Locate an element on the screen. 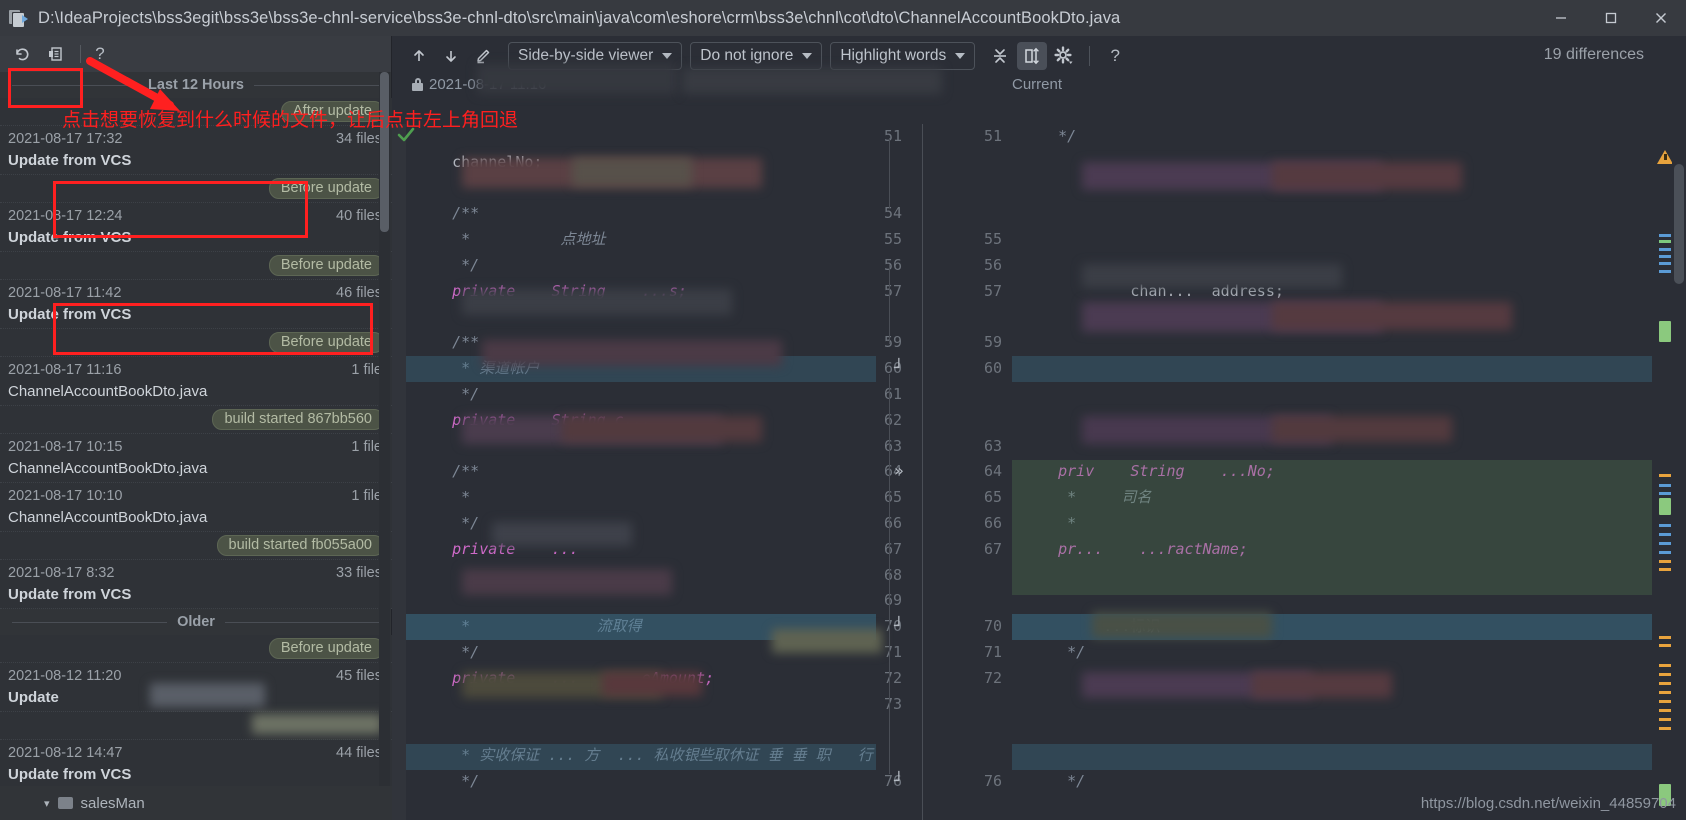  whitespace-mode-dropdown: Do not ignore is located at coordinates (756, 56).